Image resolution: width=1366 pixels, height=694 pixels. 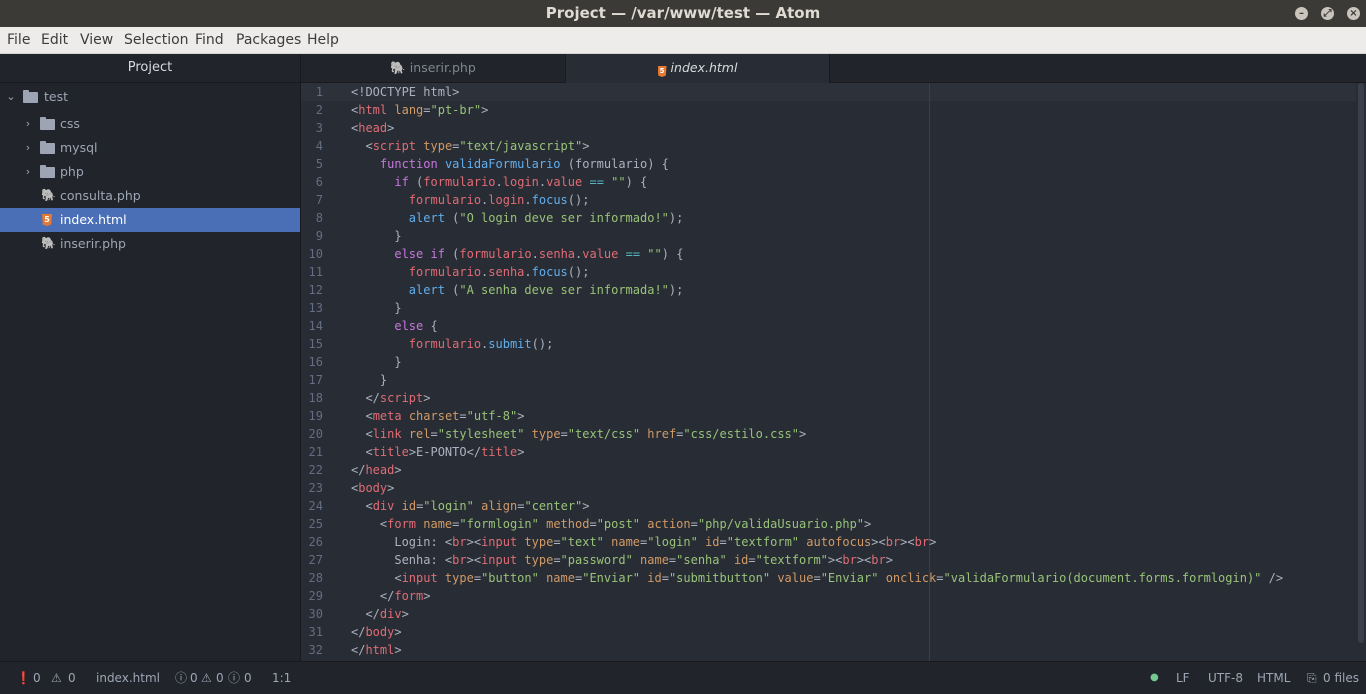 What do you see at coordinates (194, 678) in the screenshot?
I see `lint-error-count: 0` at bounding box center [194, 678].